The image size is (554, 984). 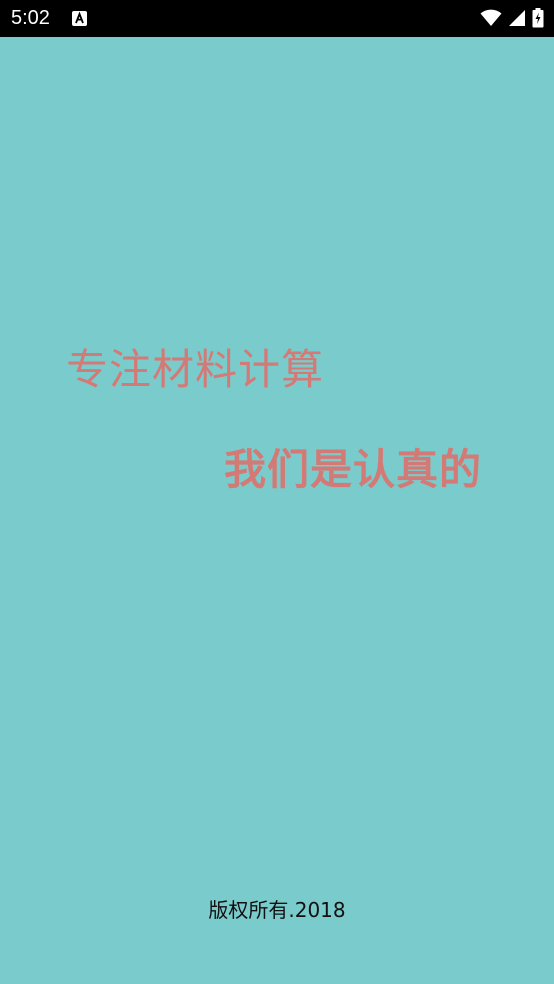 I want to click on status-icons, so click(x=512, y=18).